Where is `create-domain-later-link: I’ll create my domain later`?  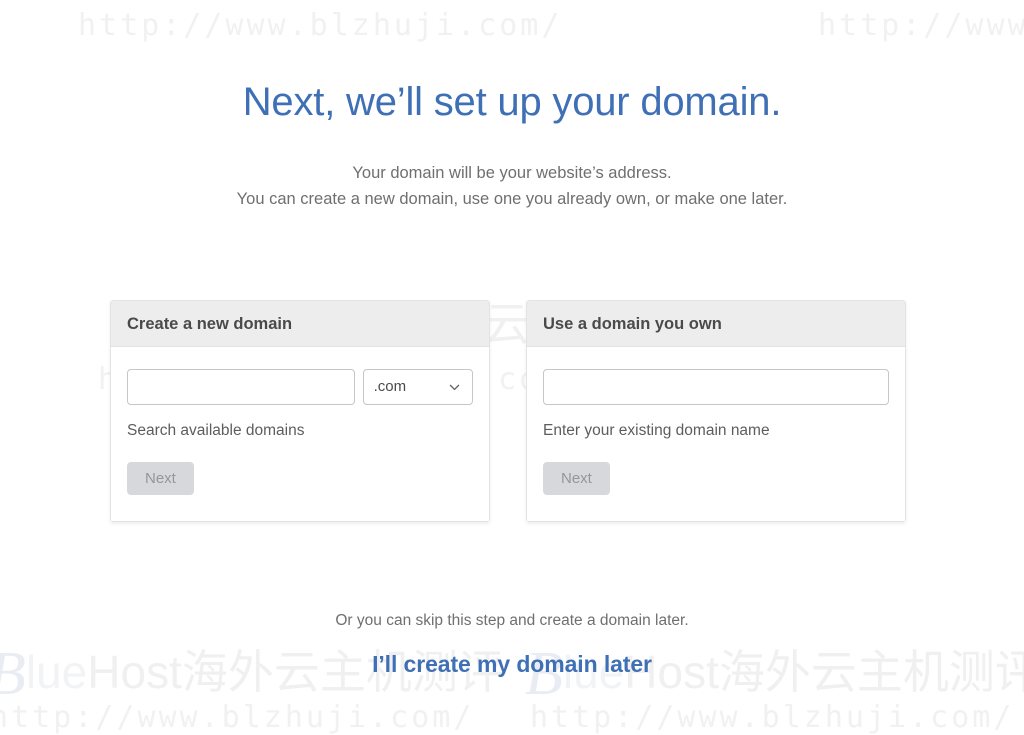 create-domain-later-link: I’ll create my domain later is located at coordinates (512, 664).